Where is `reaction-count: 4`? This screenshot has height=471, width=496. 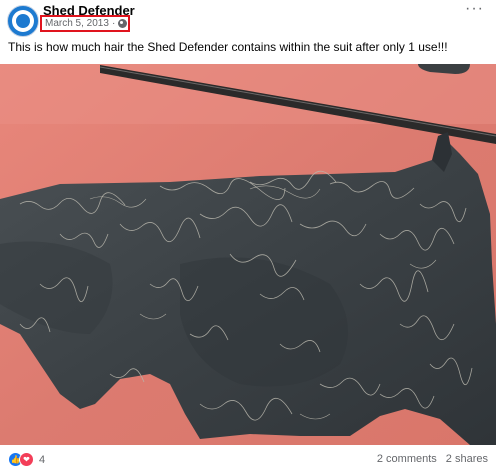 reaction-count: 4 is located at coordinates (42, 459).